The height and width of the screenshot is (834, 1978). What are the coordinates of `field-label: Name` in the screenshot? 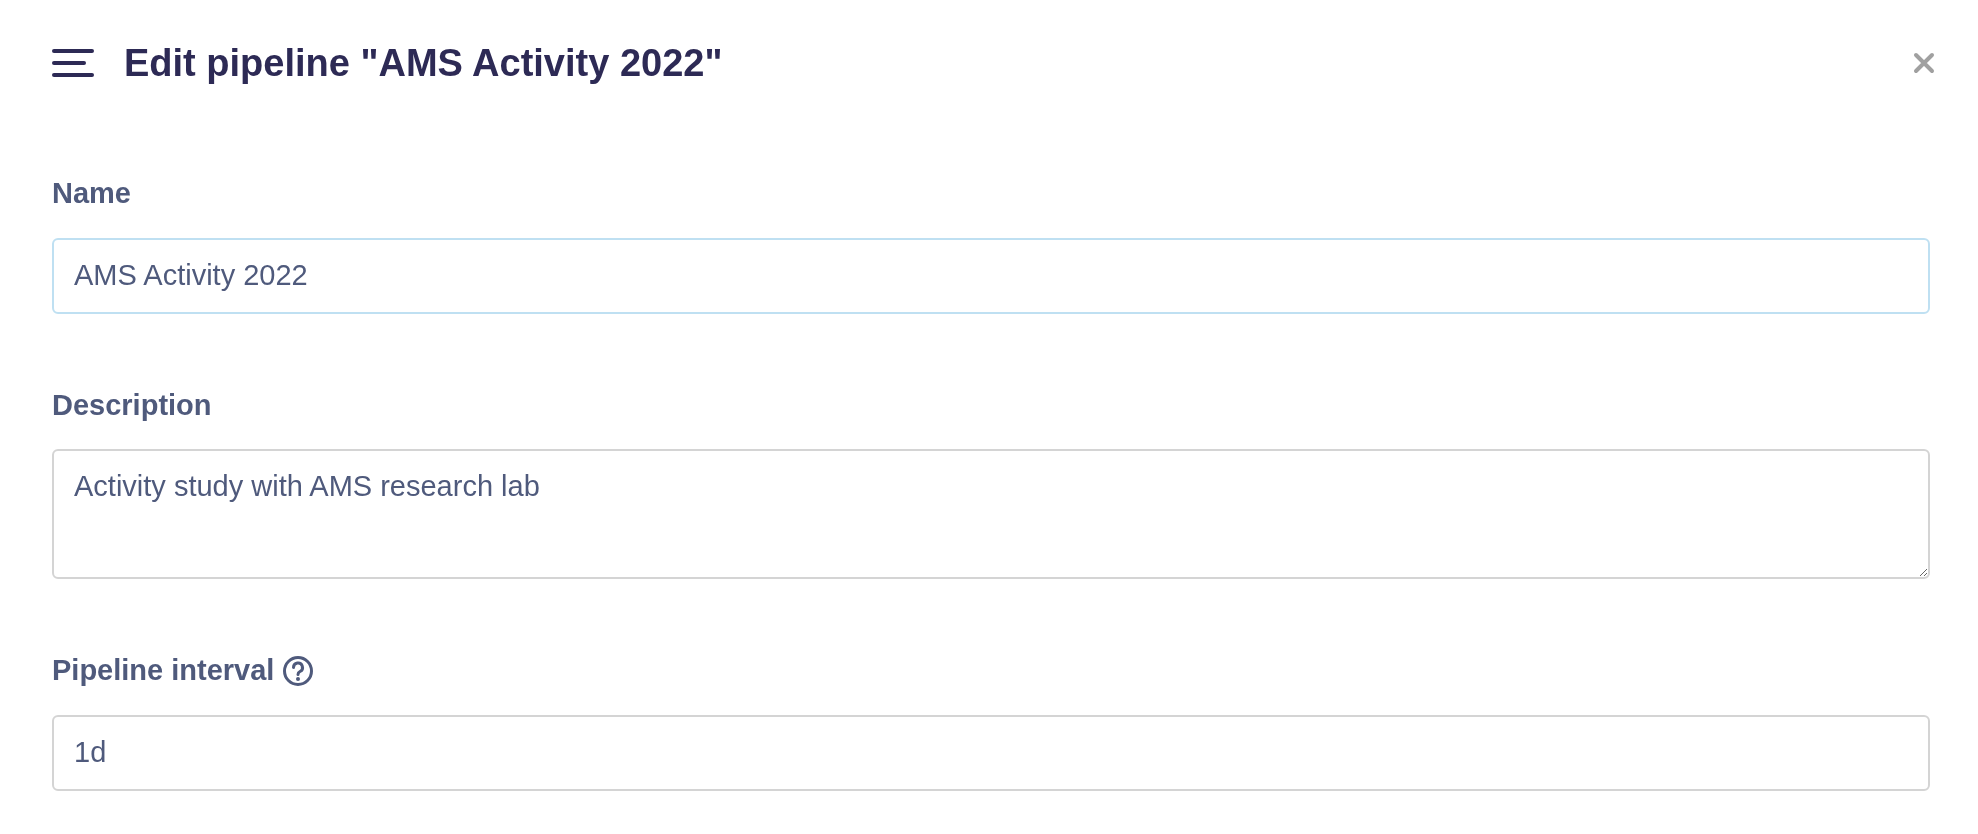 It's located at (91, 193).